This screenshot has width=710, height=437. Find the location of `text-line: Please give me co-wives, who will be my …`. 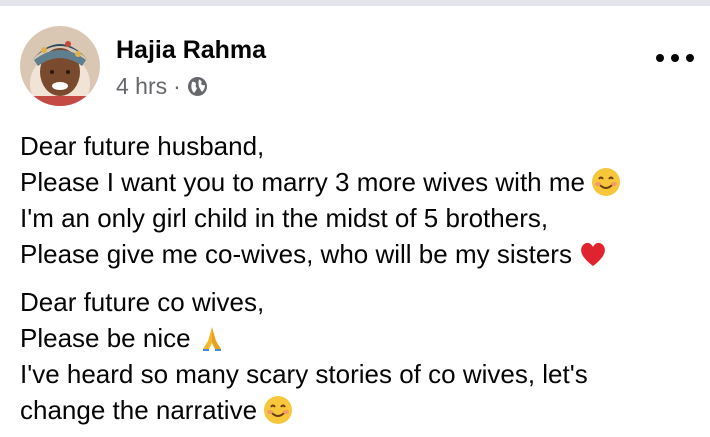

text-line: Please give me co-wives, who will be my … is located at coordinates (360, 254).